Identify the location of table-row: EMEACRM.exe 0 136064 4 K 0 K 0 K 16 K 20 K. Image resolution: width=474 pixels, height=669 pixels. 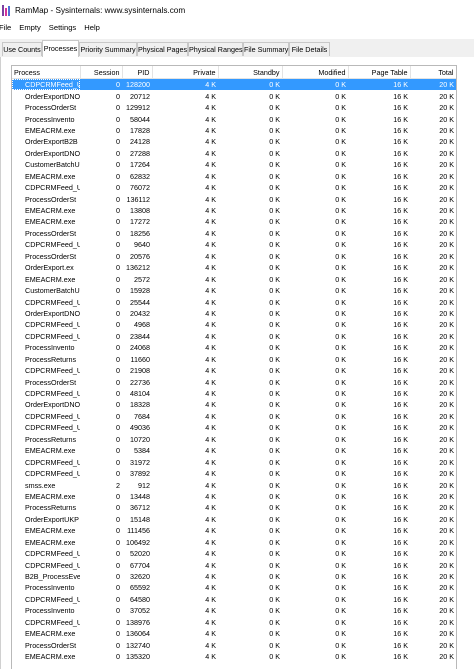
(234, 633).